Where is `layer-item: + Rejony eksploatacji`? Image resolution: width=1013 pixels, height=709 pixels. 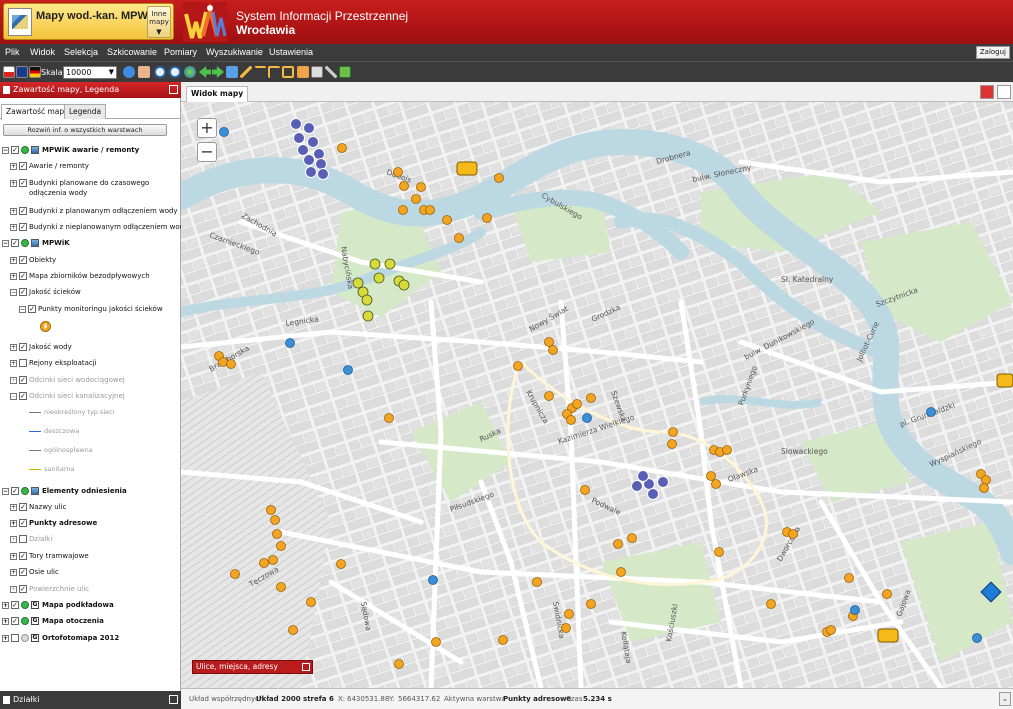
layer-item: + Rejony eksploatacji is located at coordinates (53, 364).